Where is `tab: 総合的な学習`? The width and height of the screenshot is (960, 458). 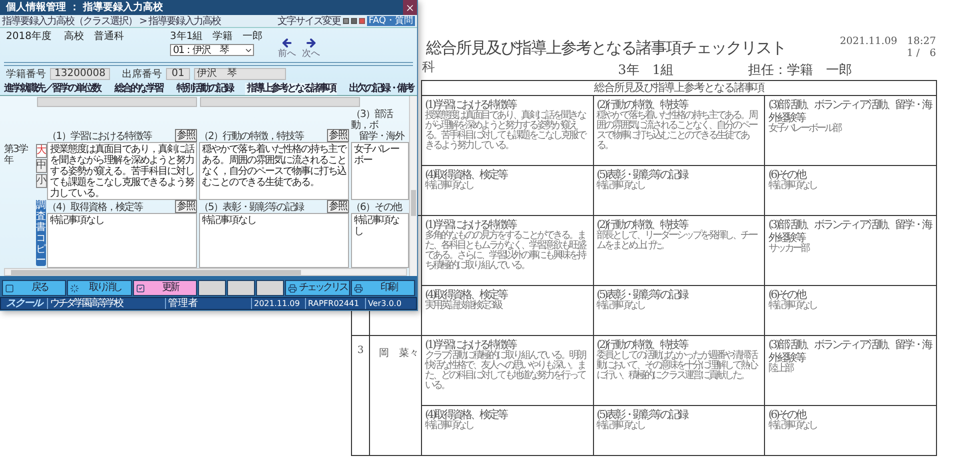
tab: 総合的な学習 is located at coordinates (138, 89).